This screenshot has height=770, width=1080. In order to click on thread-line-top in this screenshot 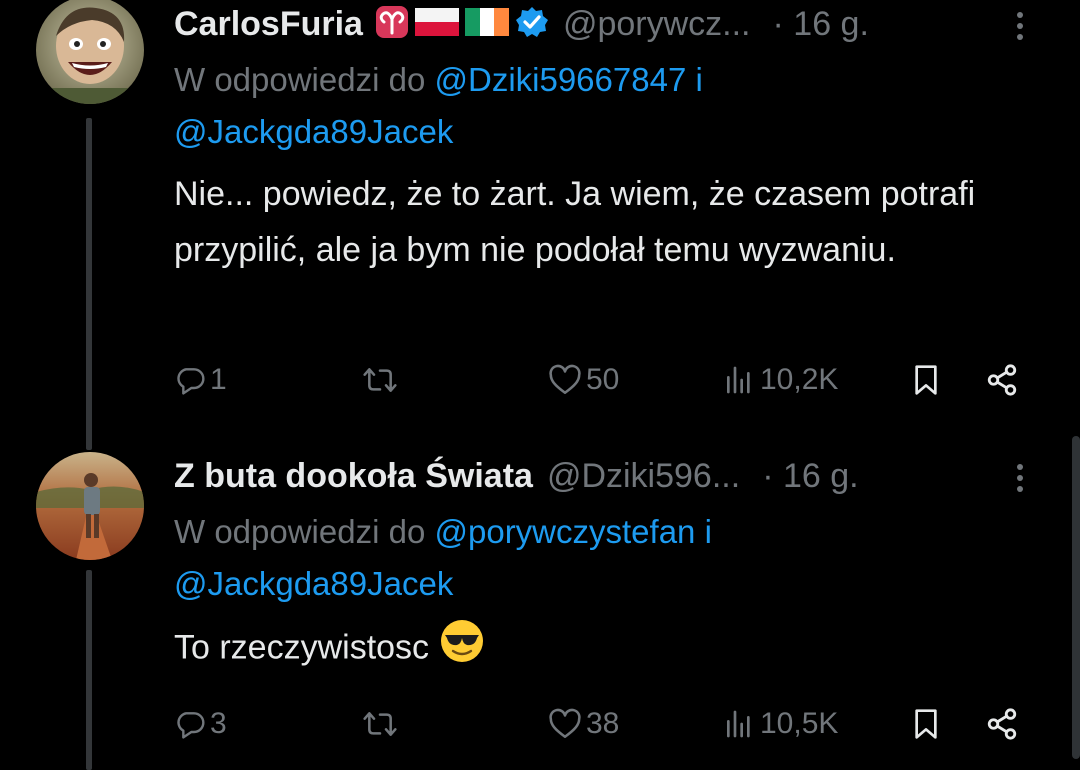, I will do `click(89, 445)`.